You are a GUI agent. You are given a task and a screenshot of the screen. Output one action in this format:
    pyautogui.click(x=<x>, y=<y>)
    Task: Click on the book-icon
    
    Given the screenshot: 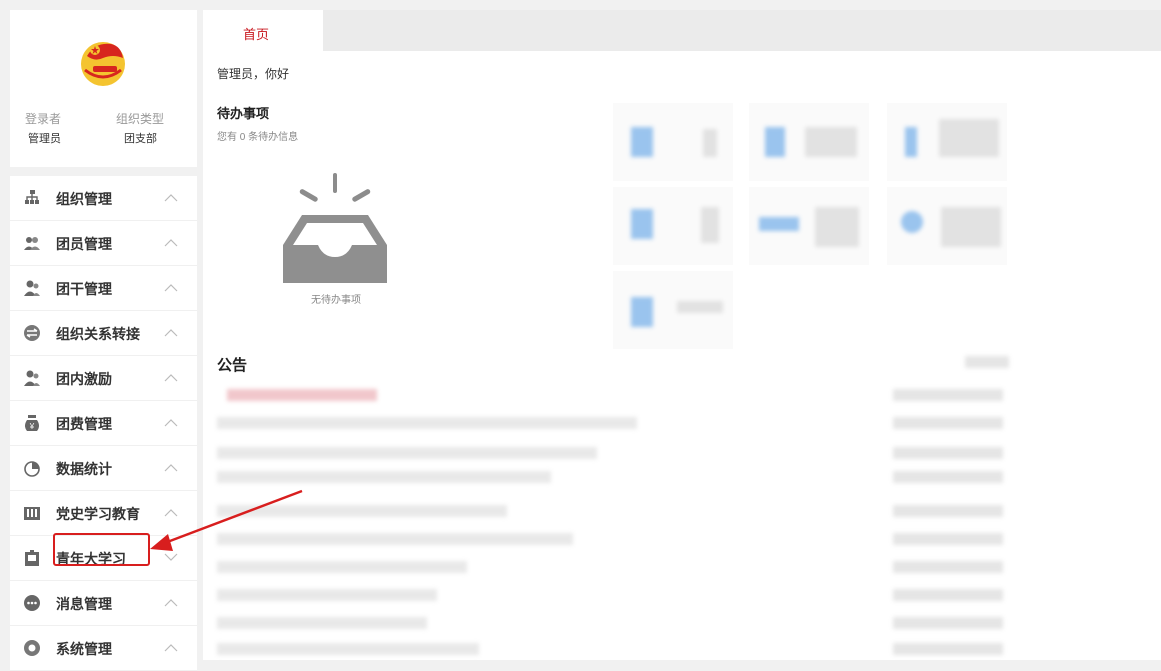 What is the action you would take?
    pyautogui.click(x=32, y=513)
    